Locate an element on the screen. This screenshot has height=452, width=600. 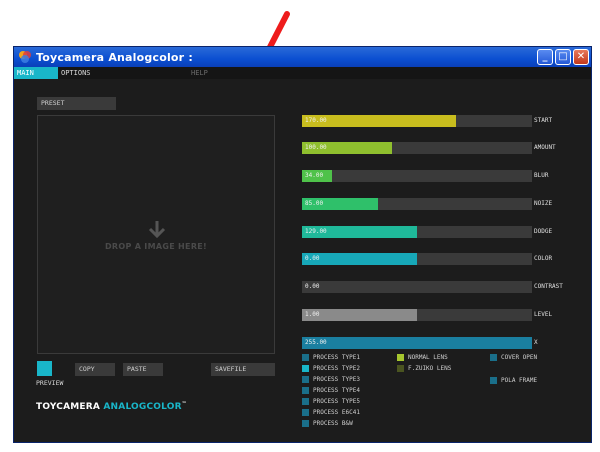
option-label: POLA FRAME is located at coordinates (519, 380).